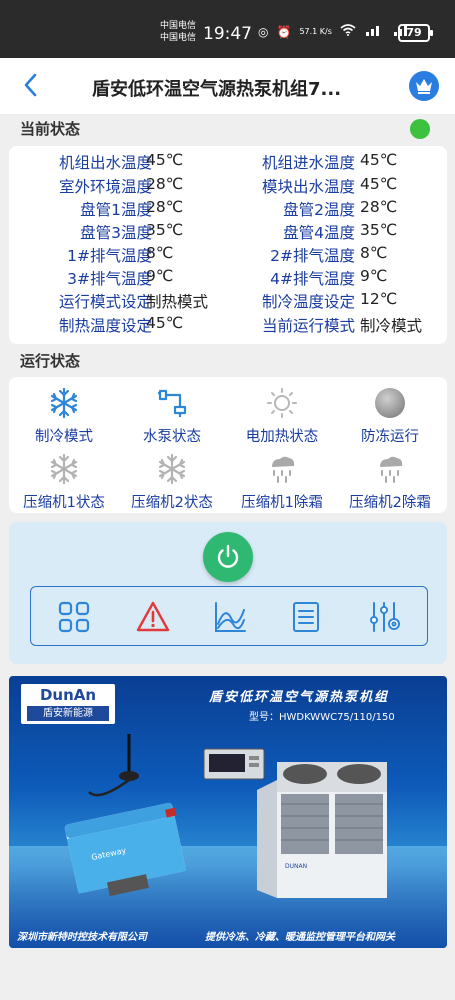 This screenshot has height=1000, width=455. I want to click on hd-icon: ◎, so click(263, 31).